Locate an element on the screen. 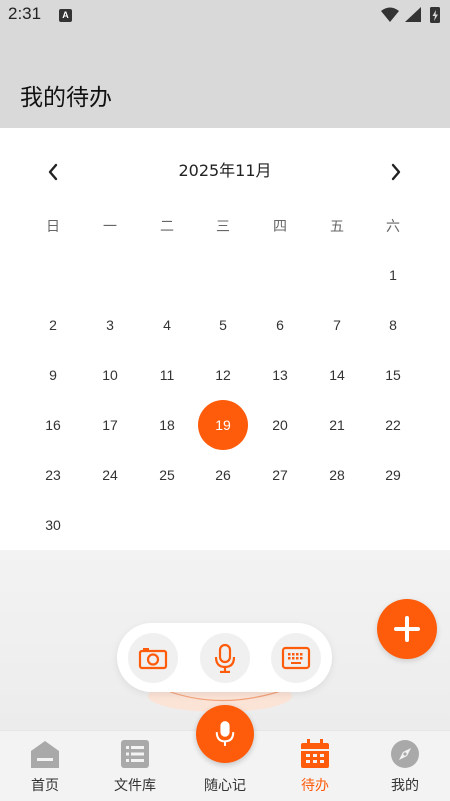  calendar-day: 10 is located at coordinates (110, 375).